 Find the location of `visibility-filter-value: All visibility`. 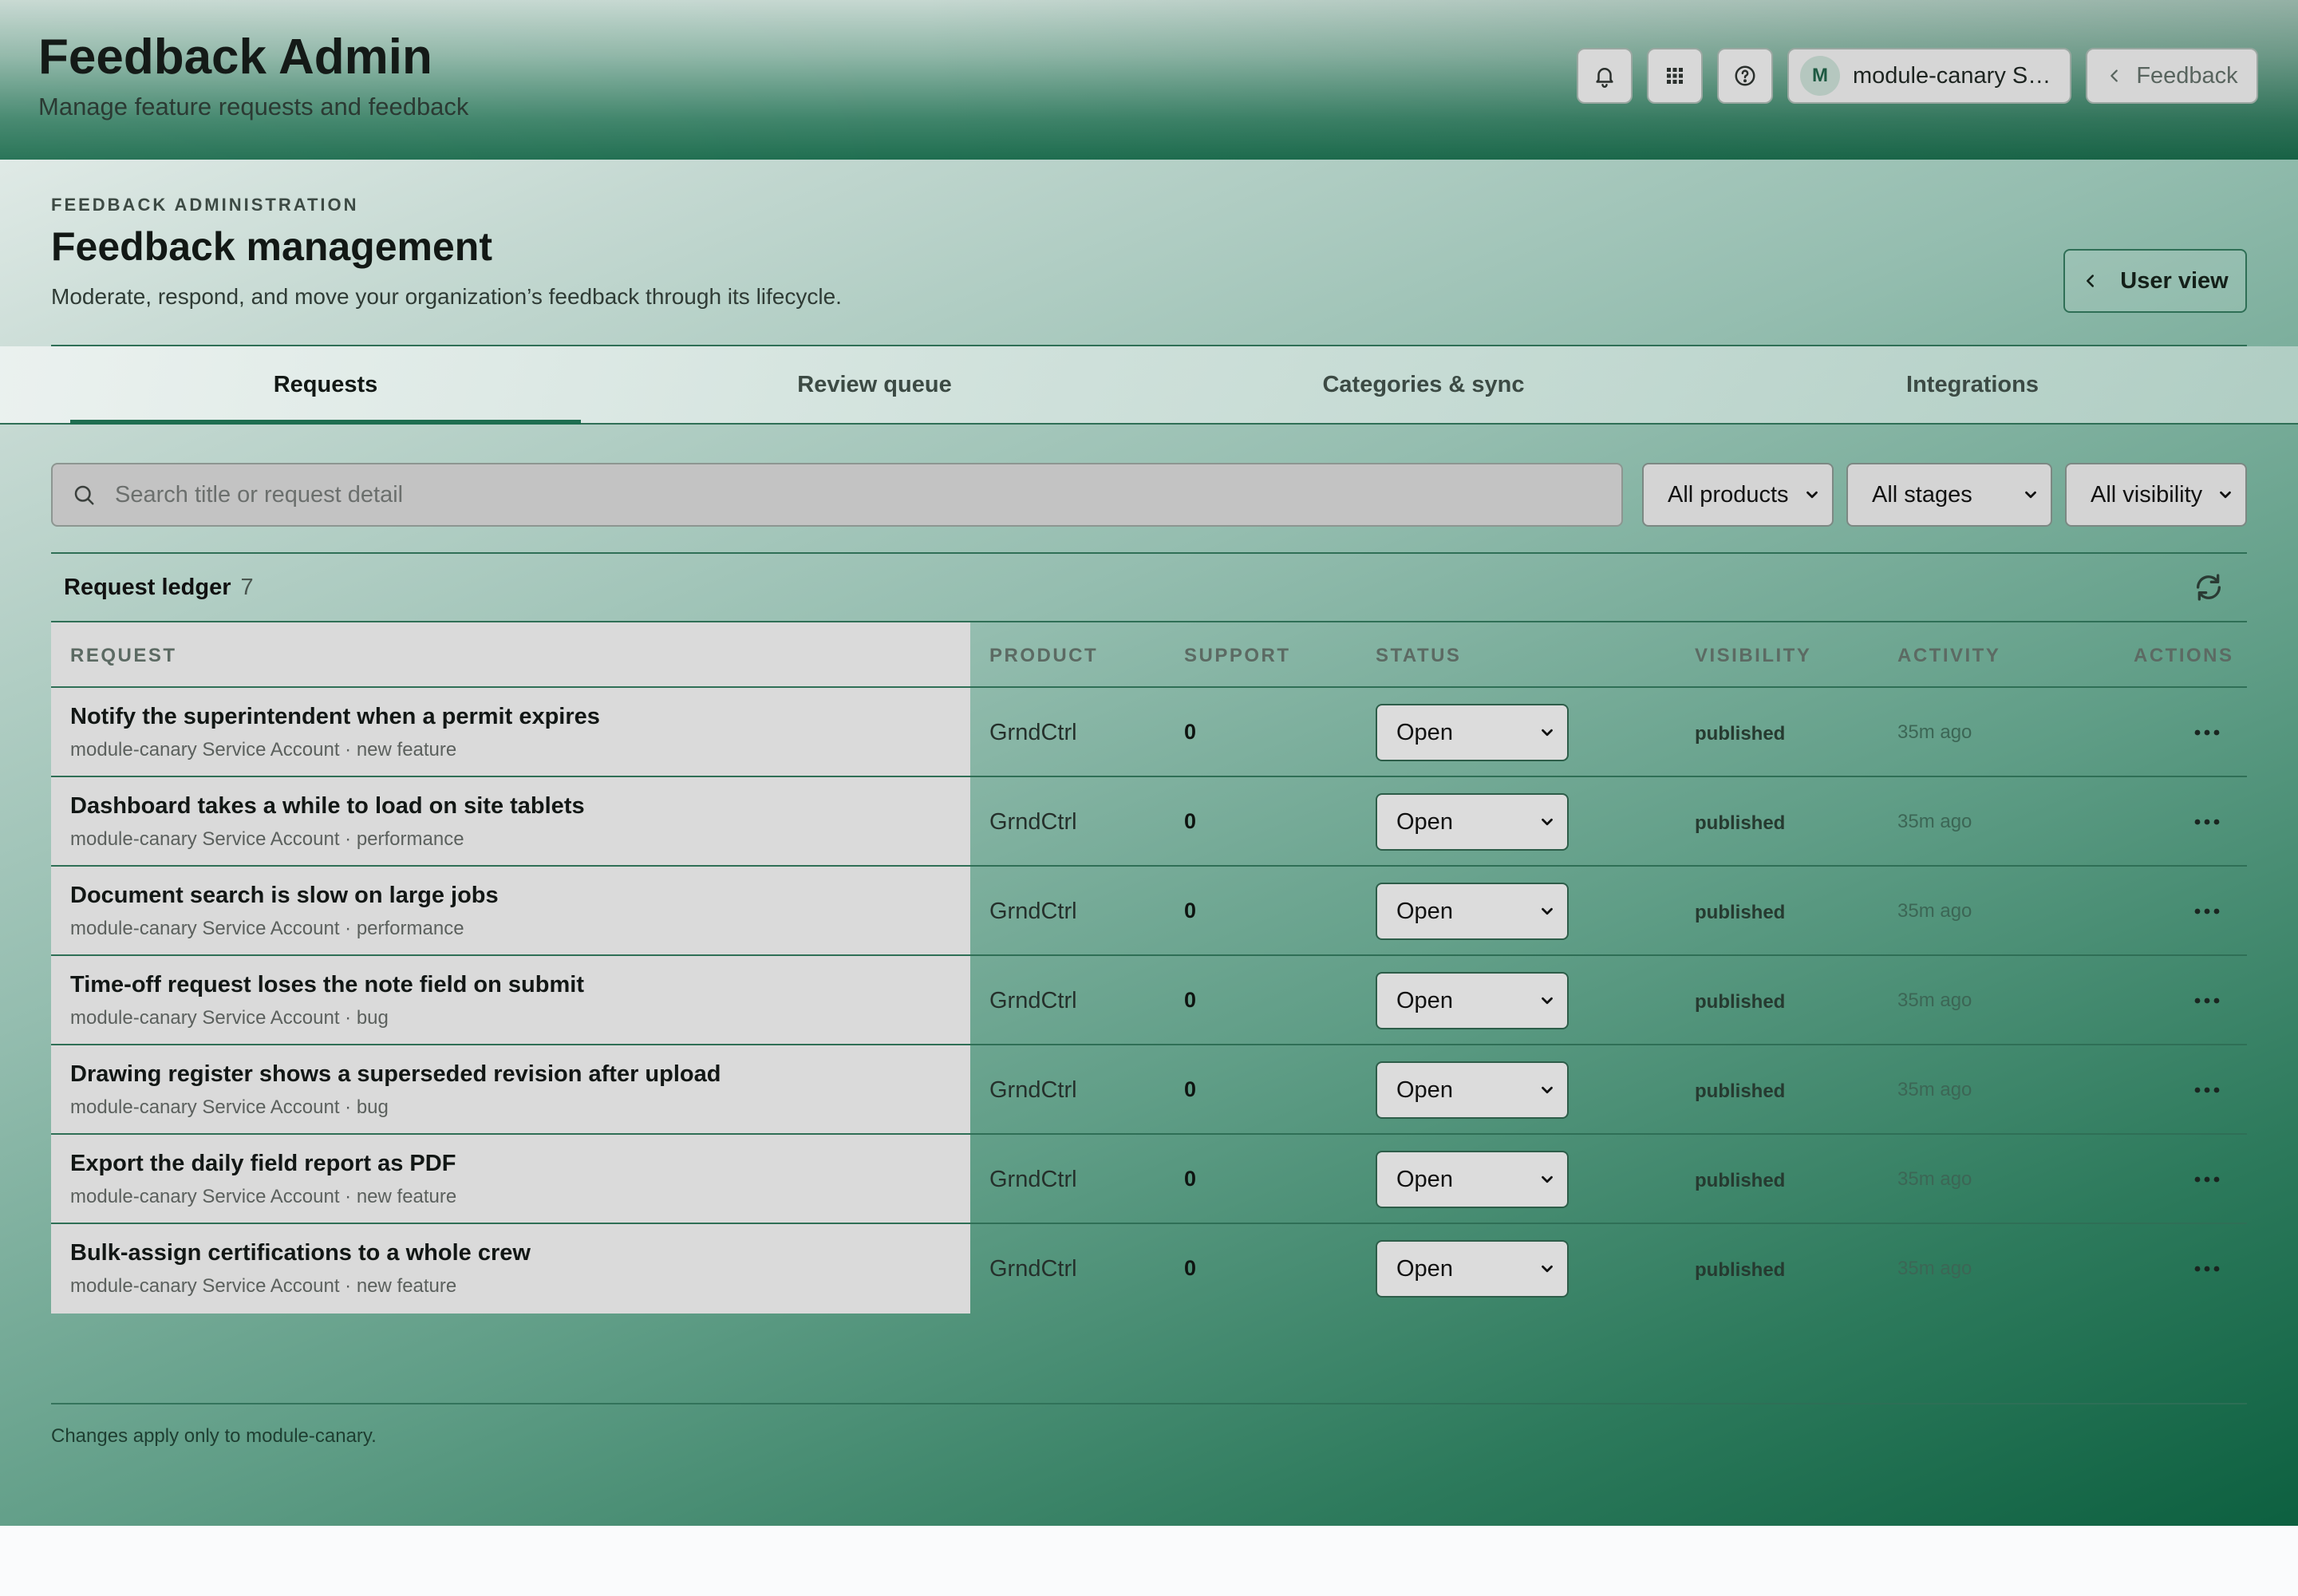

visibility-filter-value: All visibility is located at coordinates (2147, 494).